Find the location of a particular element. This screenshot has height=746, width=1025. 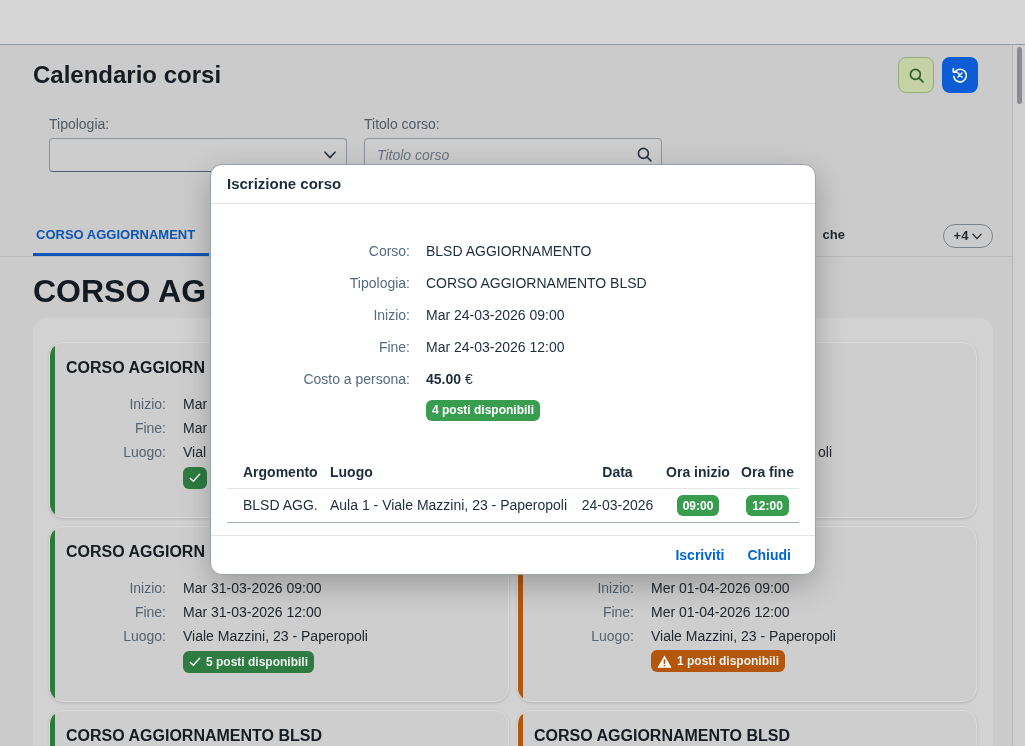

page-title: Calendario corsi is located at coordinates (127, 75).